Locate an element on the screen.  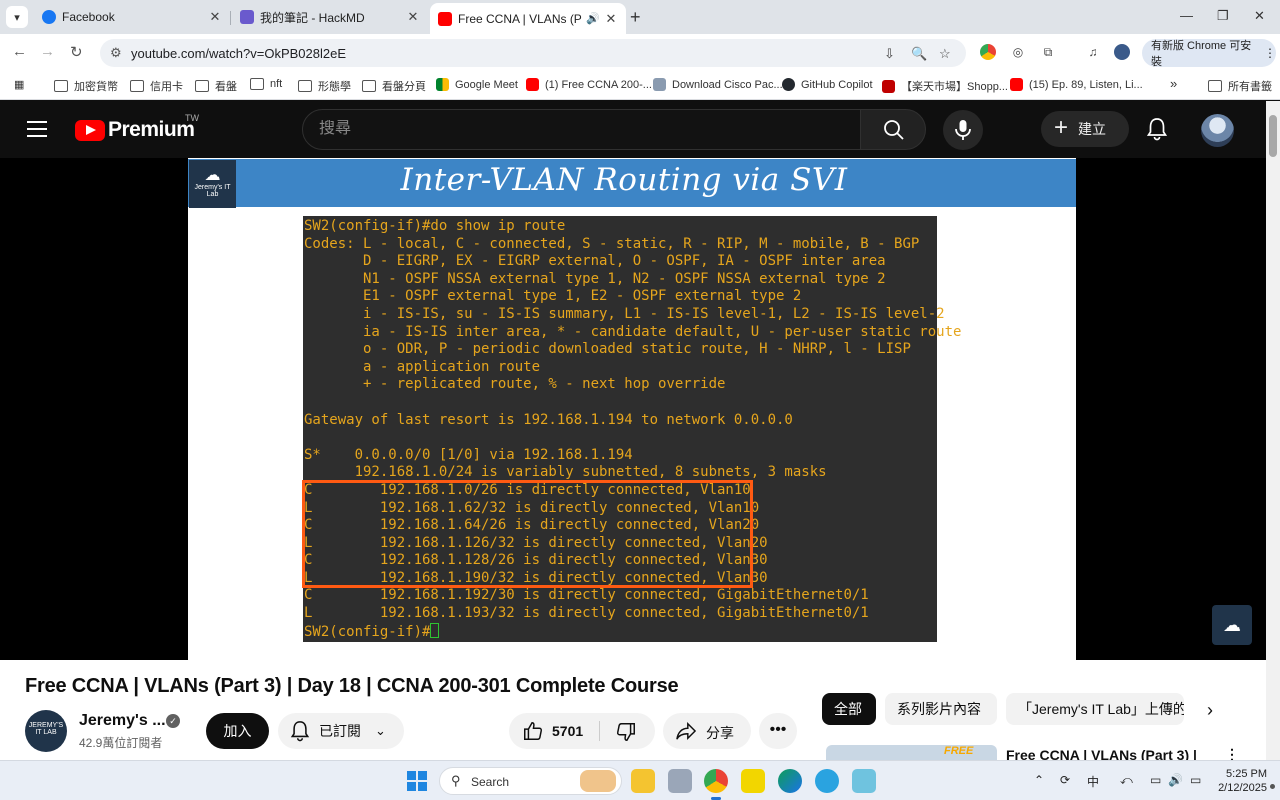
battery-icon: ▭ is located at coordinates (1195, 780).